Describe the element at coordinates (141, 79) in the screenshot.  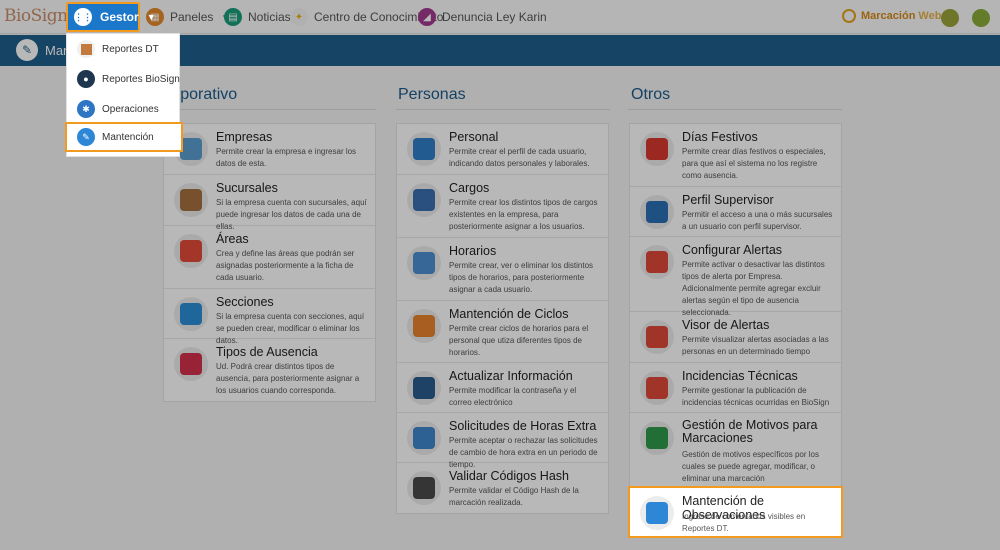
I see `menu-item-label: Reportes BioSign` at that location.